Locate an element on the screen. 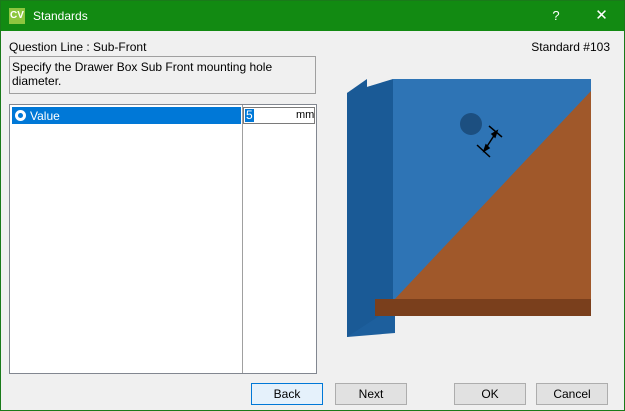  cancel-button: Cancel is located at coordinates (572, 394).